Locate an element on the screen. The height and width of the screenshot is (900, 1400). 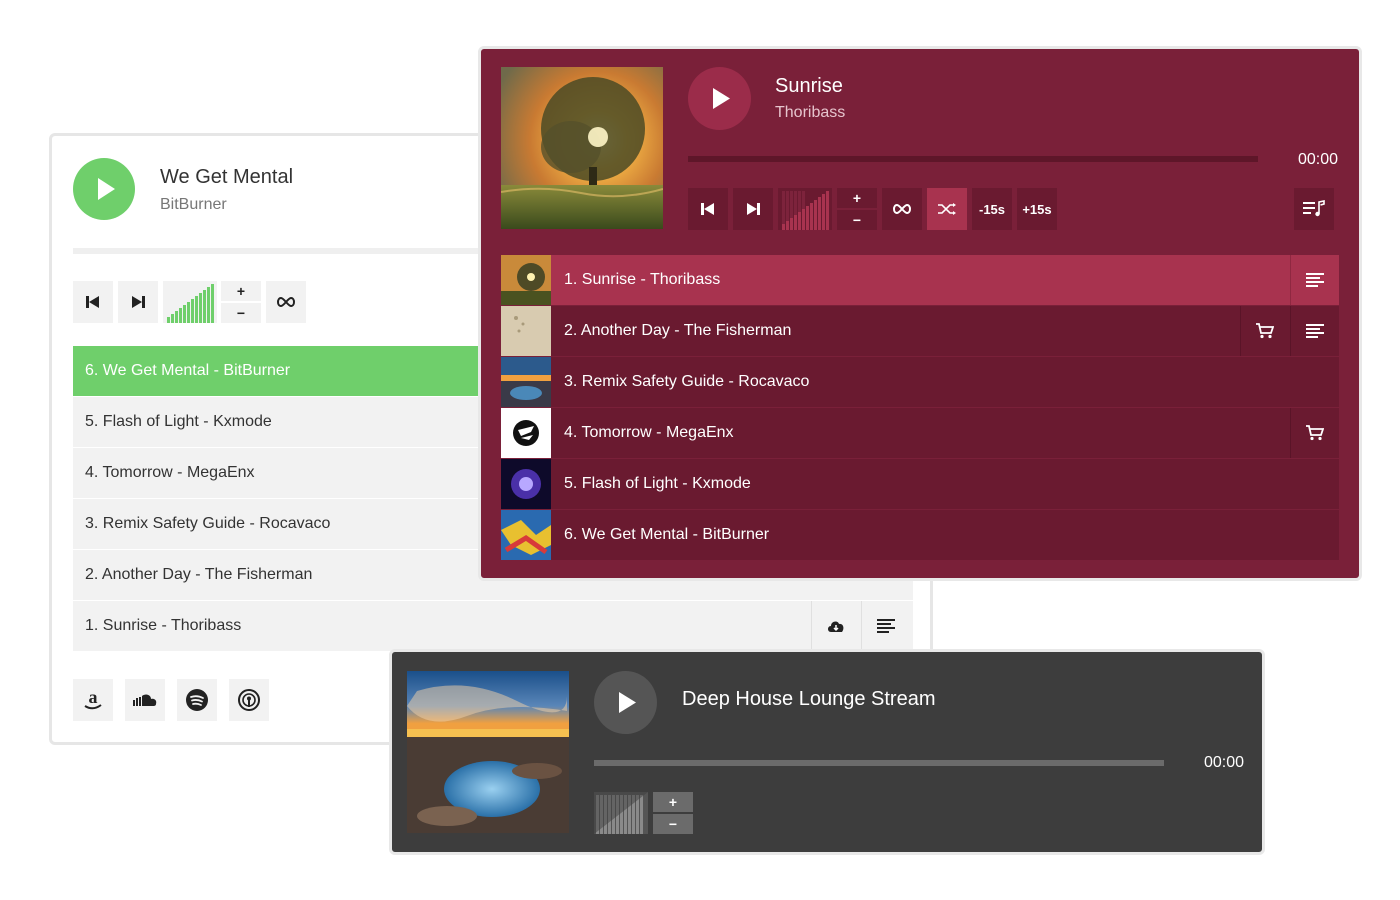
track-artist: Thoribass is located at coordinates (810, 112).